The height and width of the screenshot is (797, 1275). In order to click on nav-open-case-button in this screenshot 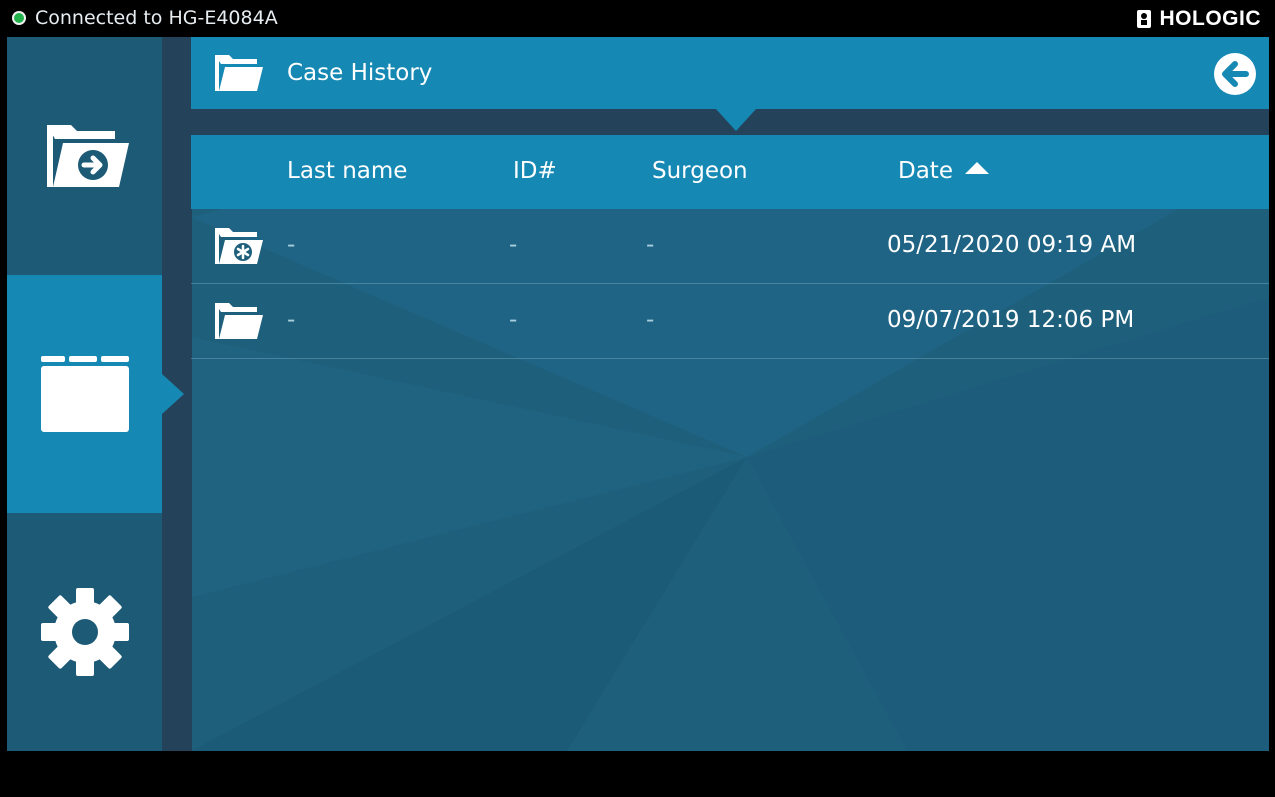, I will do `click(84, 156)`.